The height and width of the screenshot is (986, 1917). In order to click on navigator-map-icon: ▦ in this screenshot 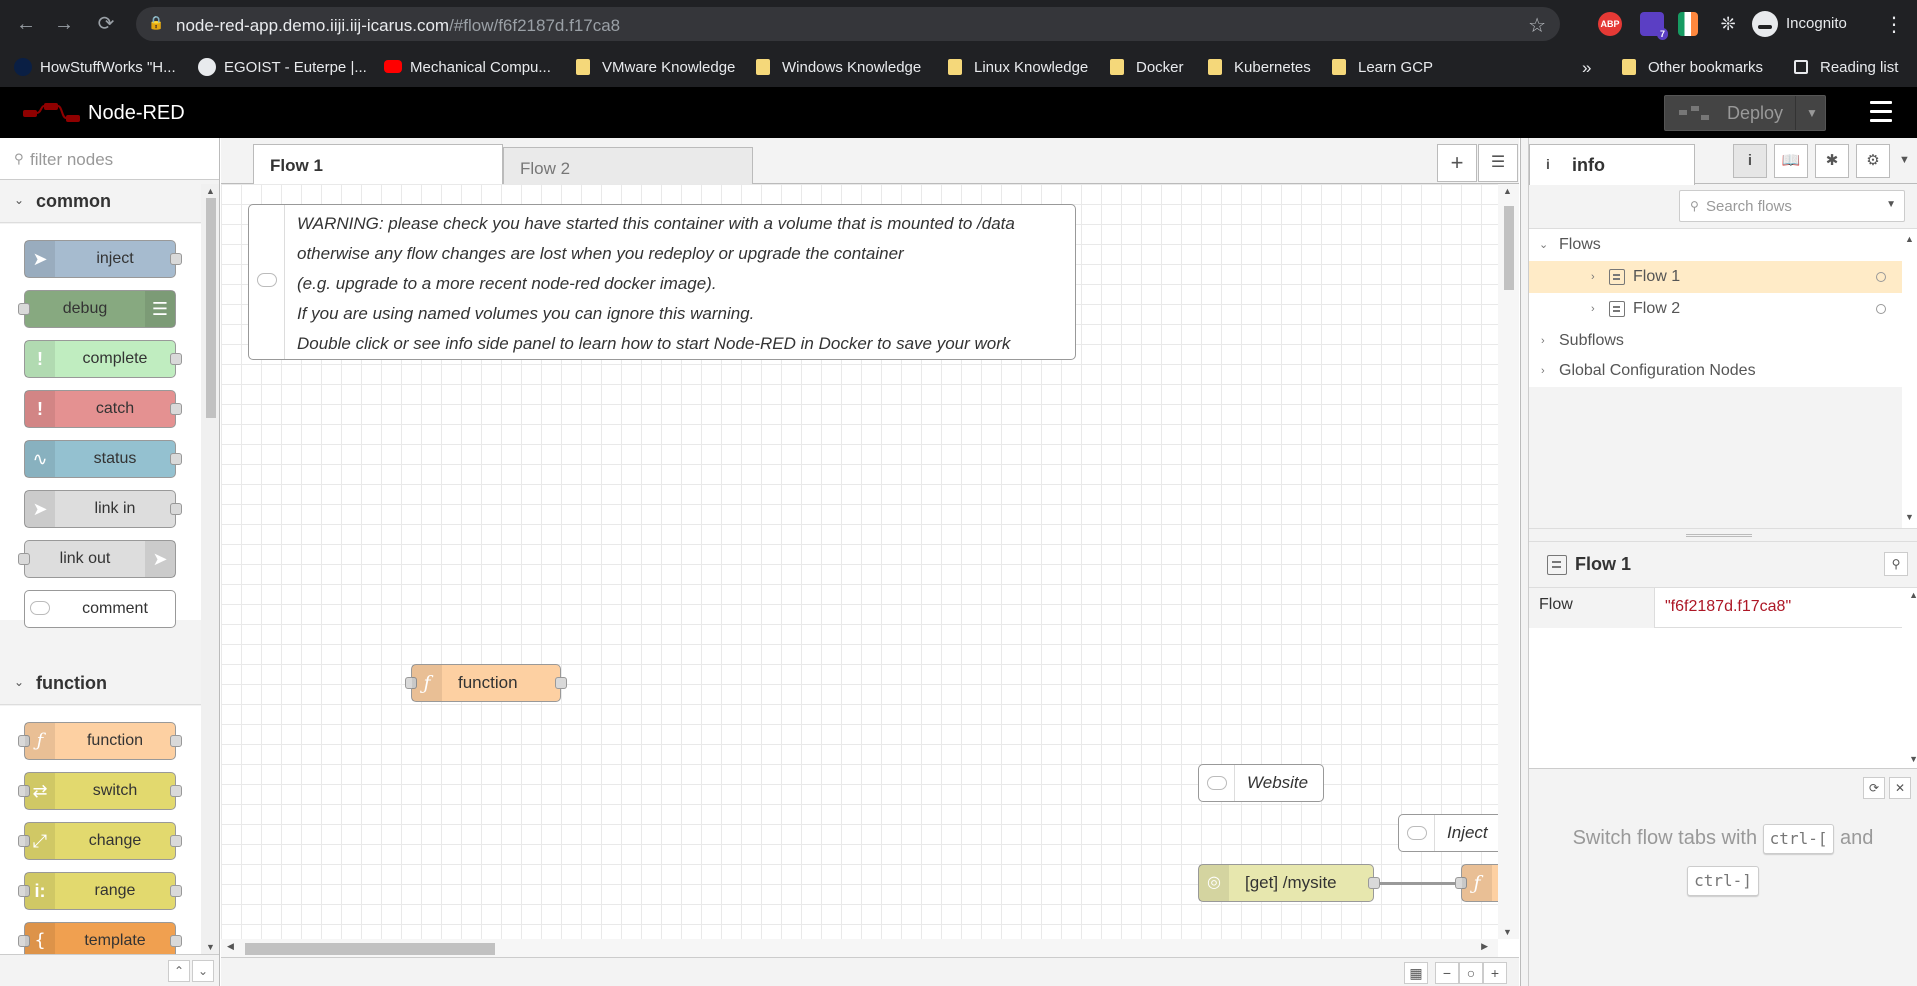, I will do `click(1416, 973)`.